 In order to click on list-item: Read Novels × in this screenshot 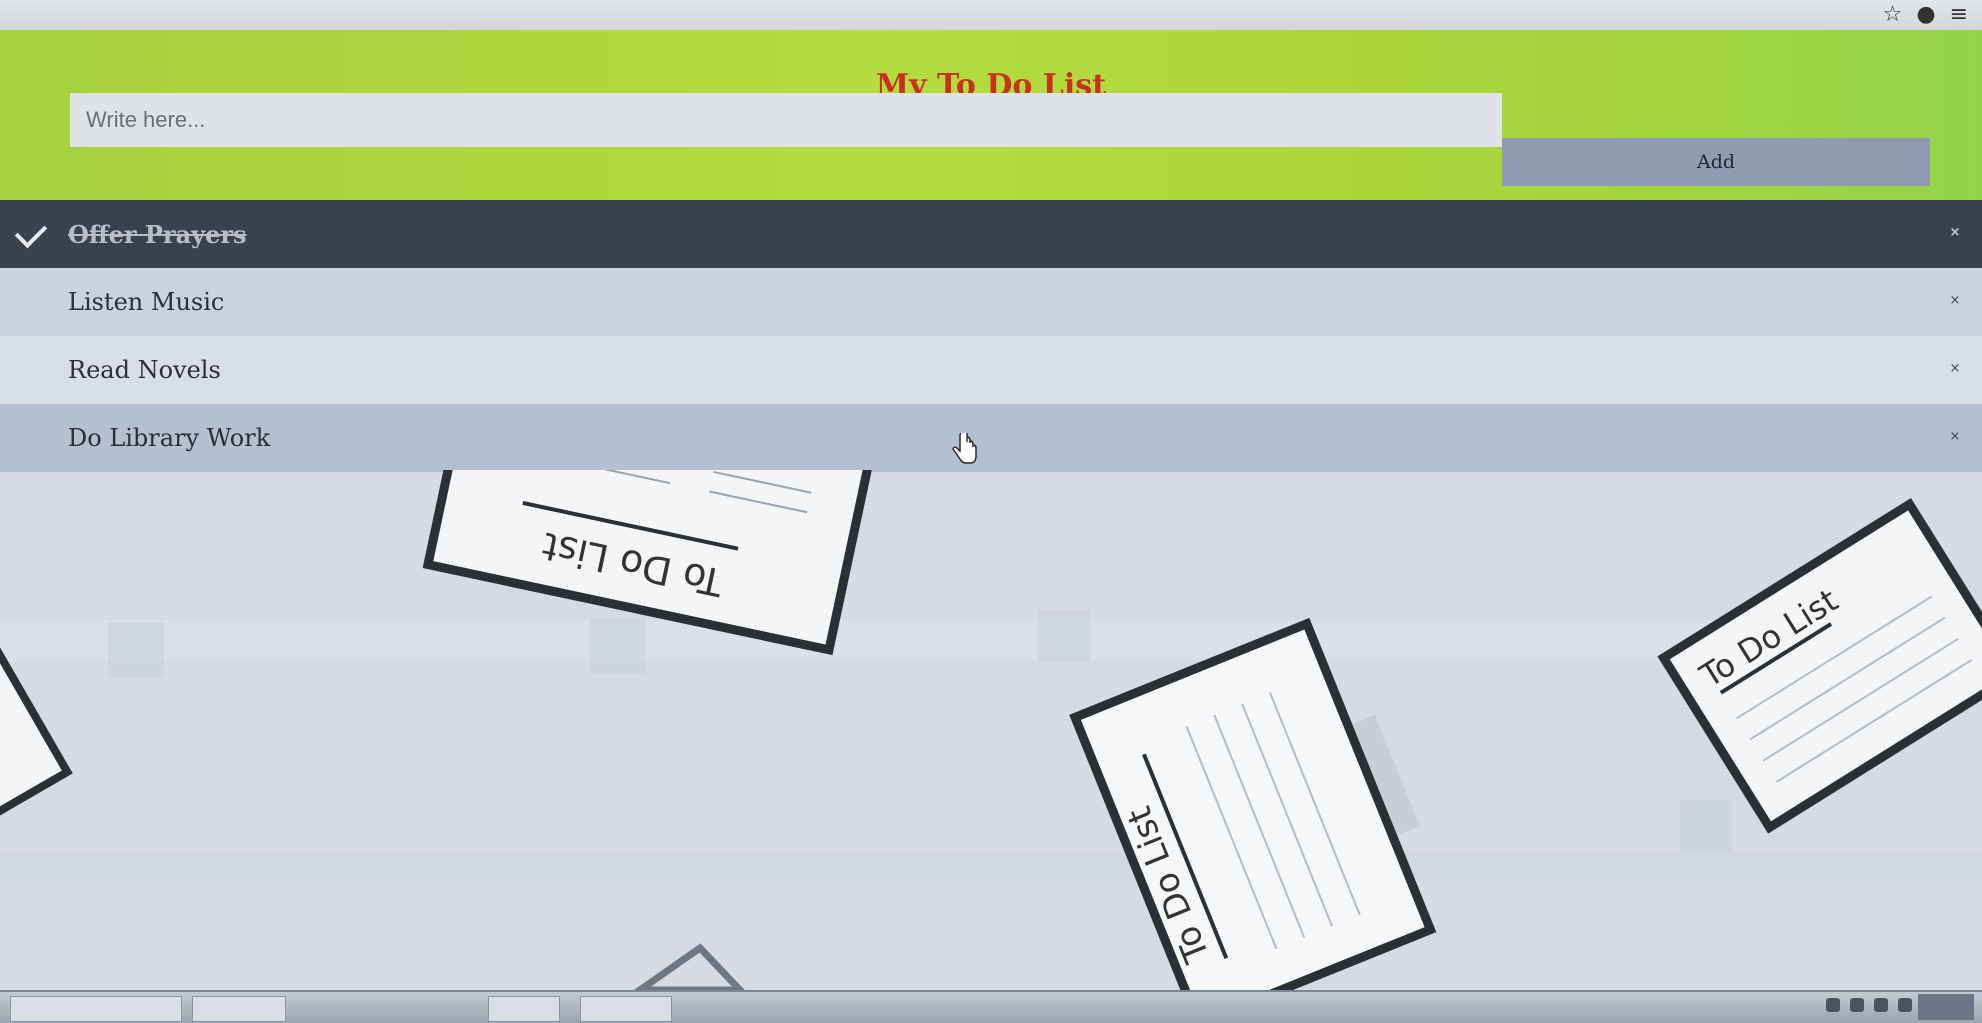, I will do `click(991, 370)`.